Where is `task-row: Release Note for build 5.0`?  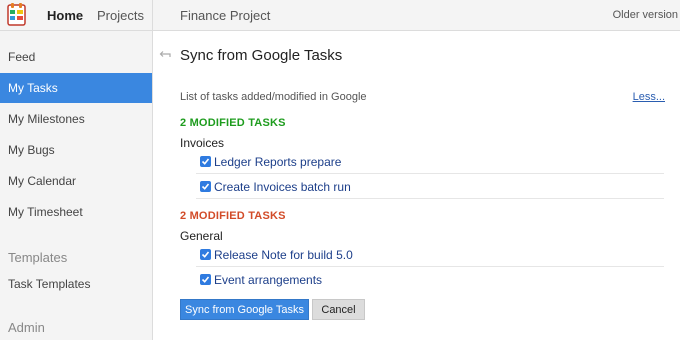 task-row: Release Note for build 5.0 is located at coordinates (430, 255).